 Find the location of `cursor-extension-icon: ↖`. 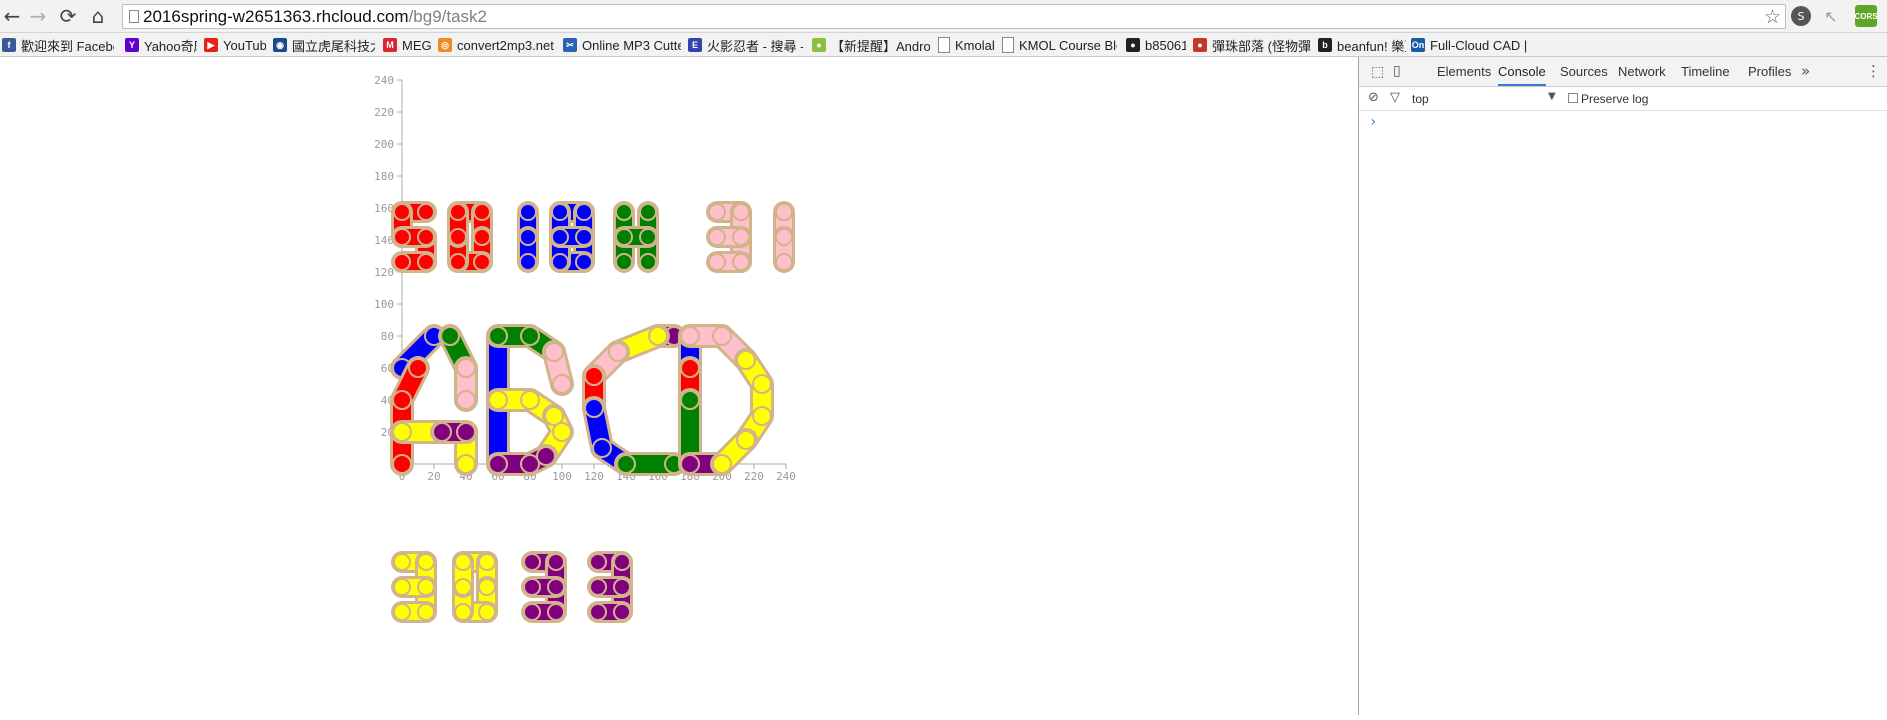

cursor-extension-icon: ↖ is located at coordinates (1831, 16).